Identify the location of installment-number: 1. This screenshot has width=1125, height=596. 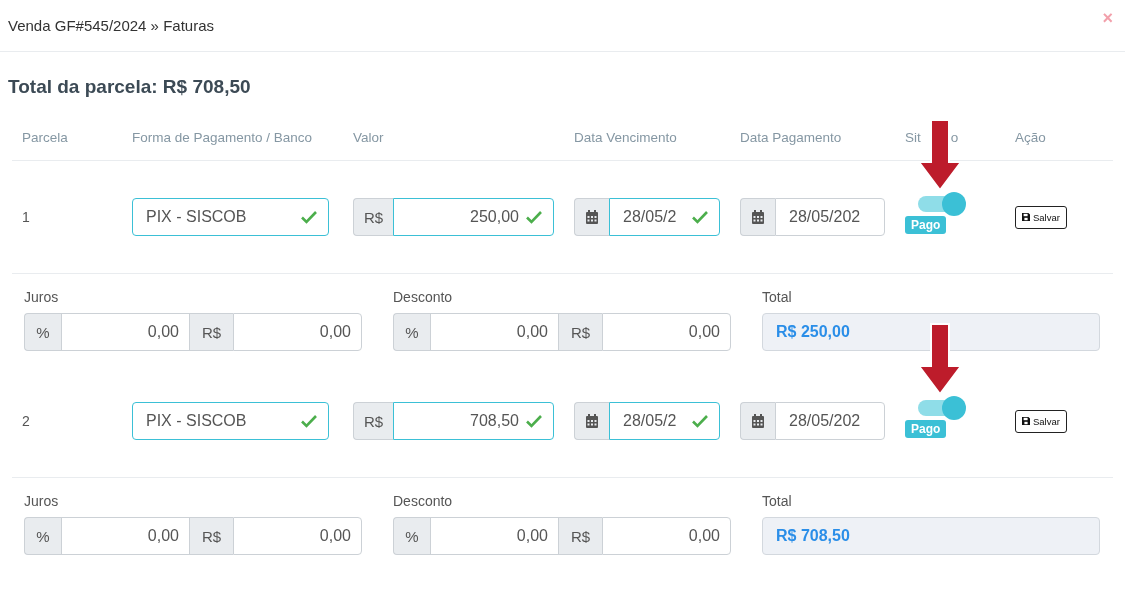
(26, 217).